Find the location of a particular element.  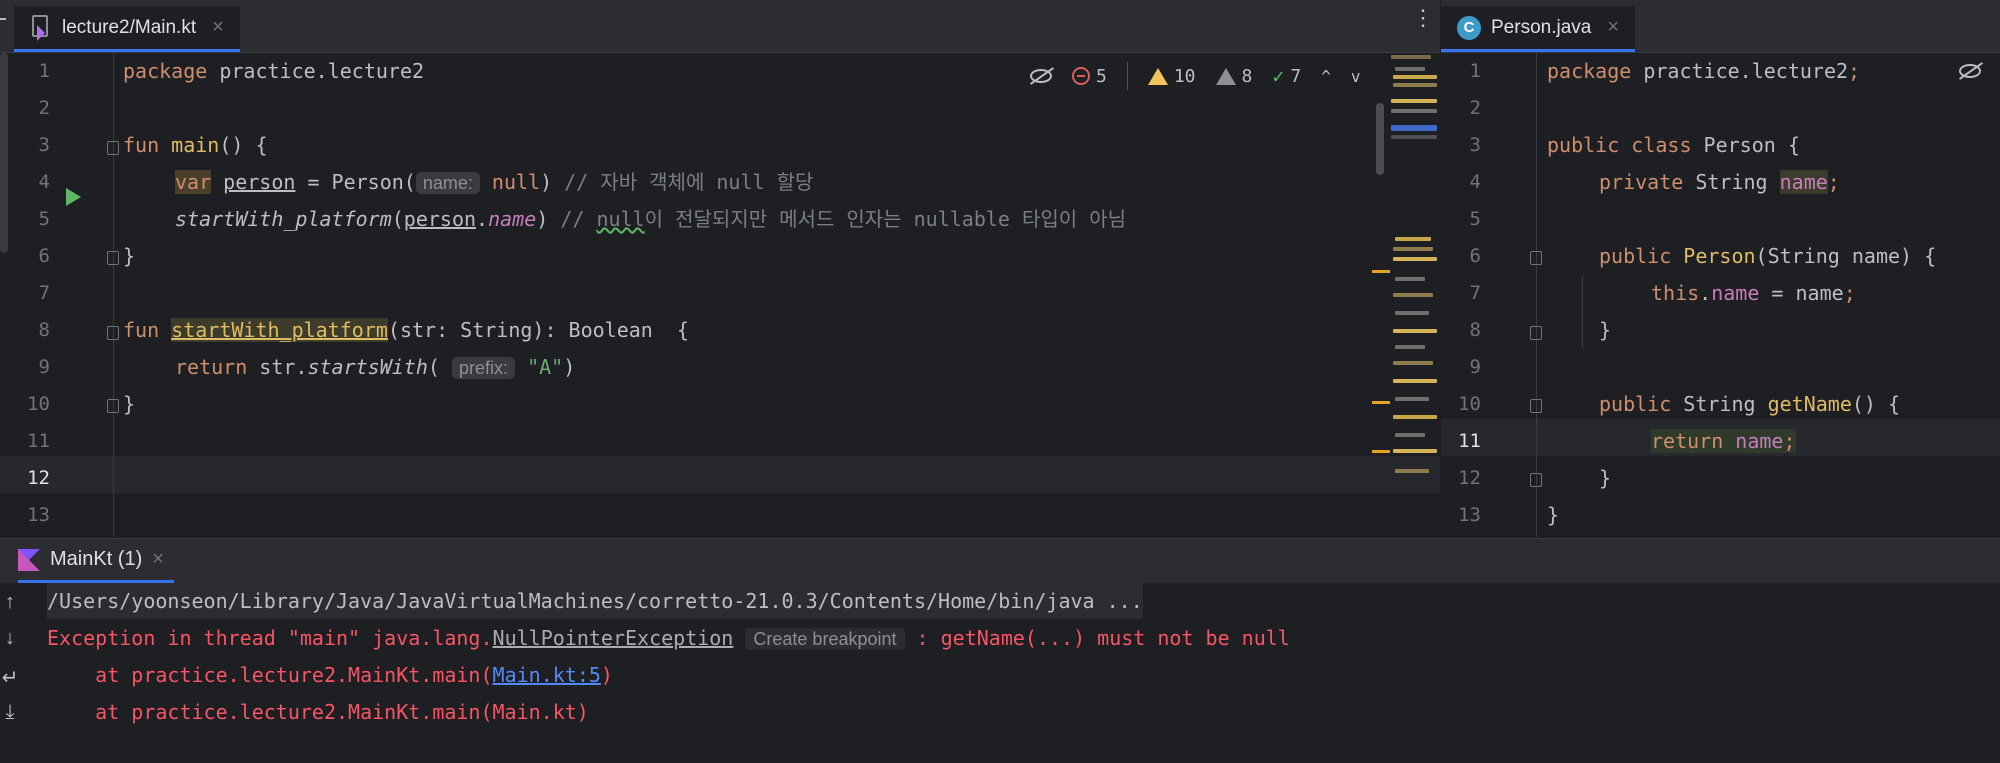

line-number: 12 is located at coordinates (1469, 478).